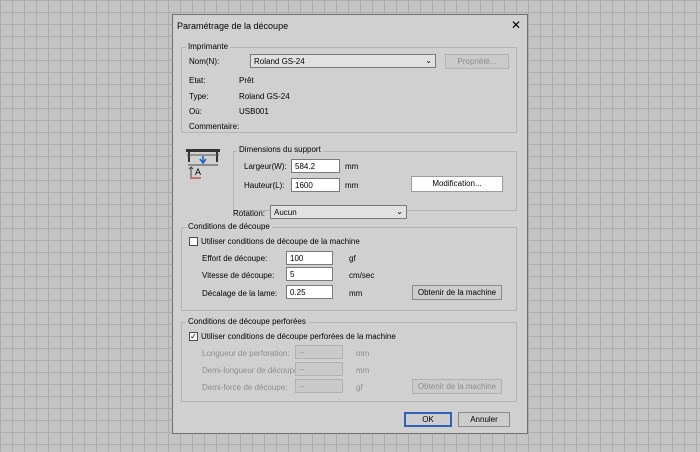 The image size is (700, 452). What do you see at coordinates (457, 386) in the screenshot?
I see `perforated-get-from-machine-button: Obtenir de la machine` at bounding box center [457, 386].